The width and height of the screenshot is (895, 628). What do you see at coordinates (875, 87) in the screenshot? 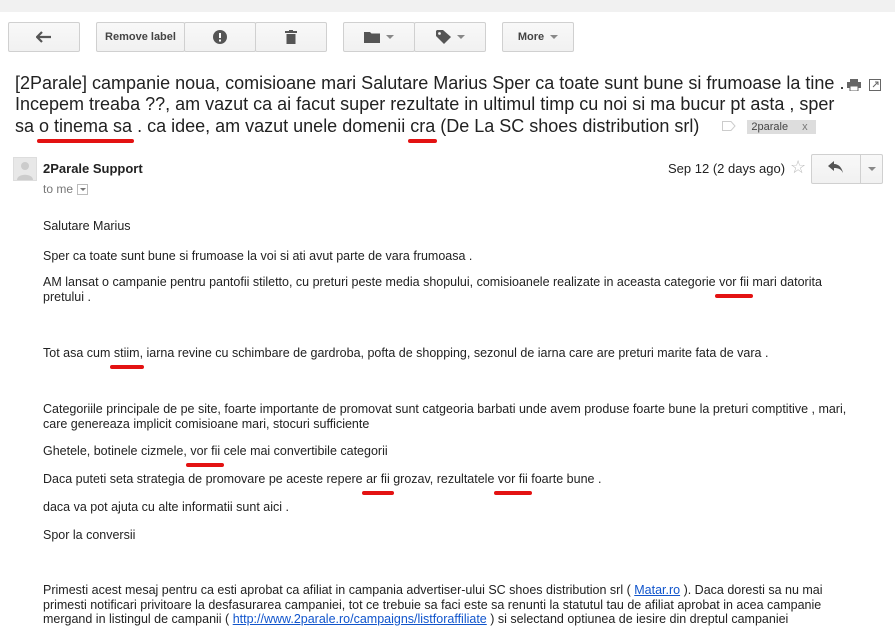
I see `new-window-icon` at bounding box center [875, 87].